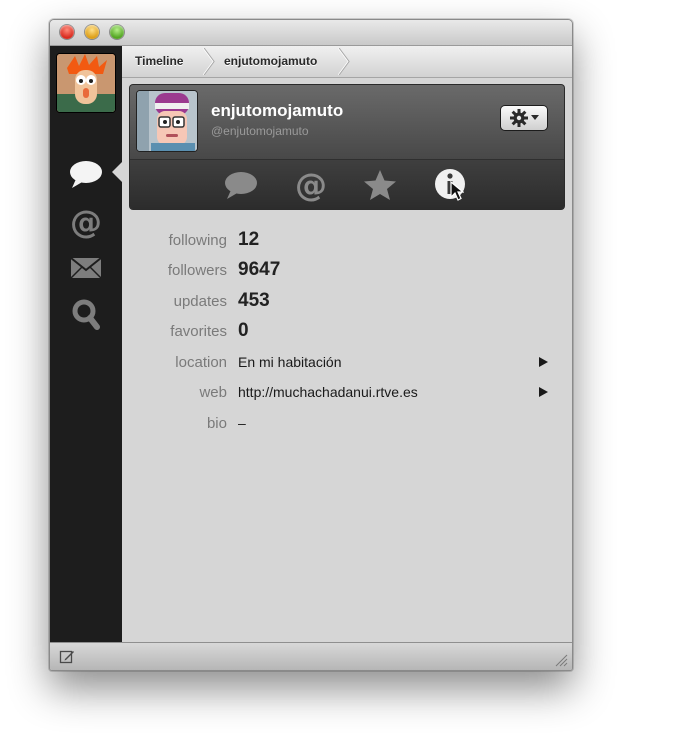  I want to click on stat-location: location En mi habitación, so click(345, 369).